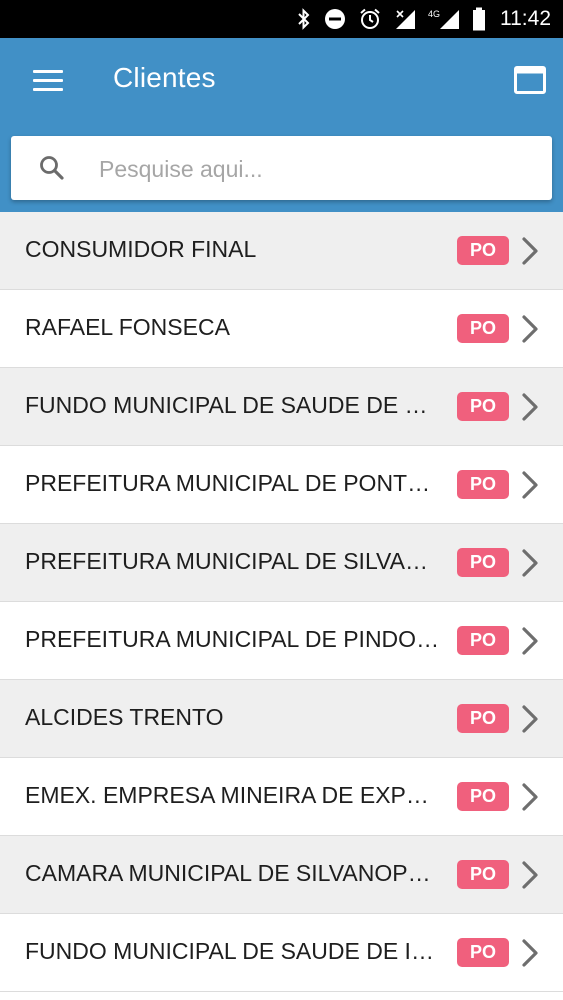 This screenshot has height=1000, width=563. I want to click on client-row: RAFAEL FONSECA PO, so click(281, 329).